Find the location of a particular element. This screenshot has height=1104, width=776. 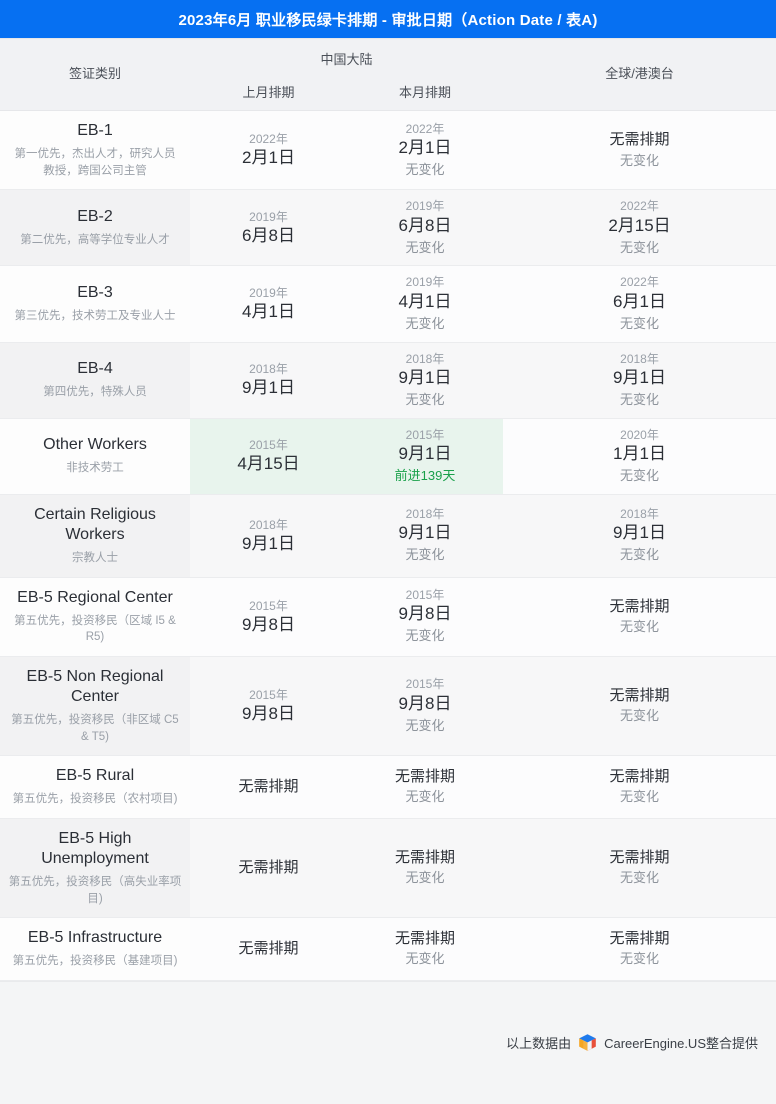

cell-global: 2018年 9月1日无变化 is located at coordinates (639, 380).